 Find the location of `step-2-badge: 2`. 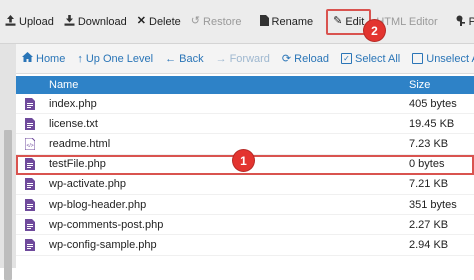

step-2-badge: 2 is located at coordinates (374, 30).